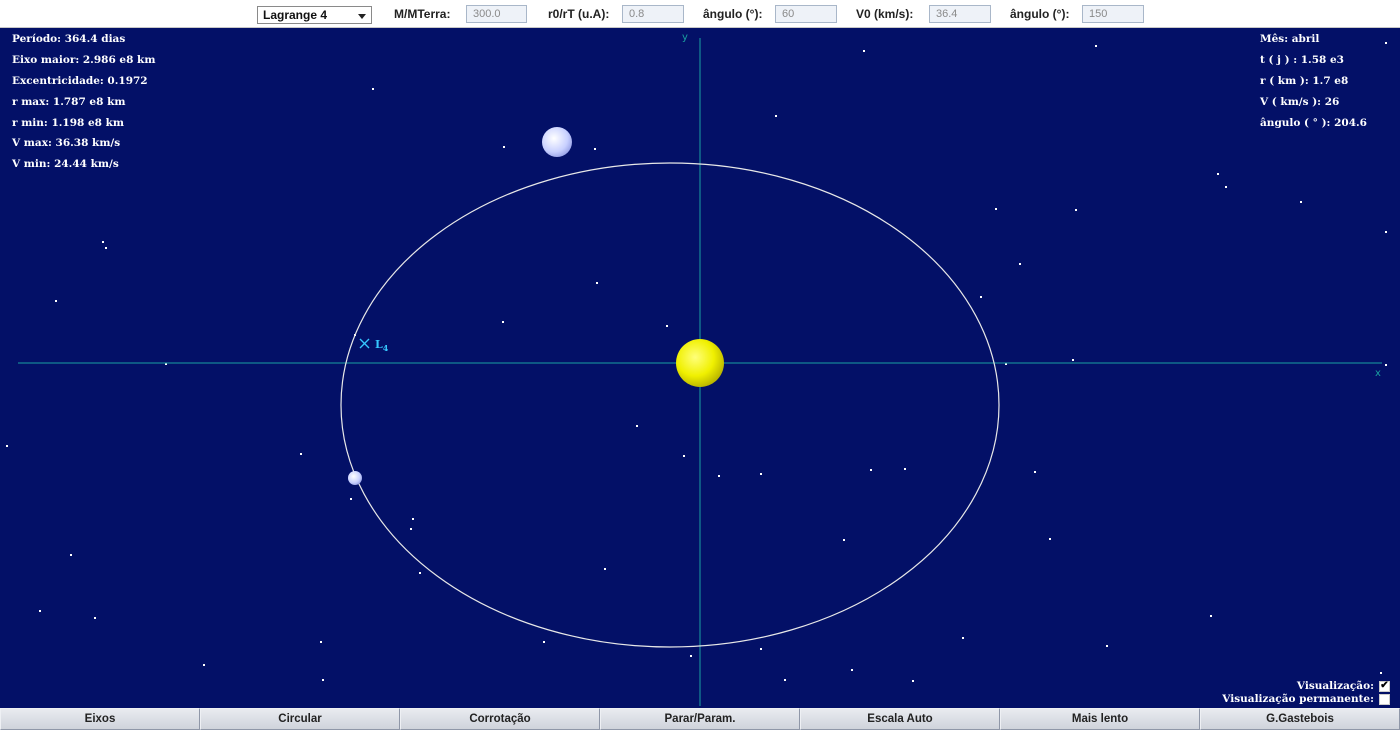  Describe the element at coordinates (300, 719) in the screenshot. I see `circular-button: Circular` at that location.